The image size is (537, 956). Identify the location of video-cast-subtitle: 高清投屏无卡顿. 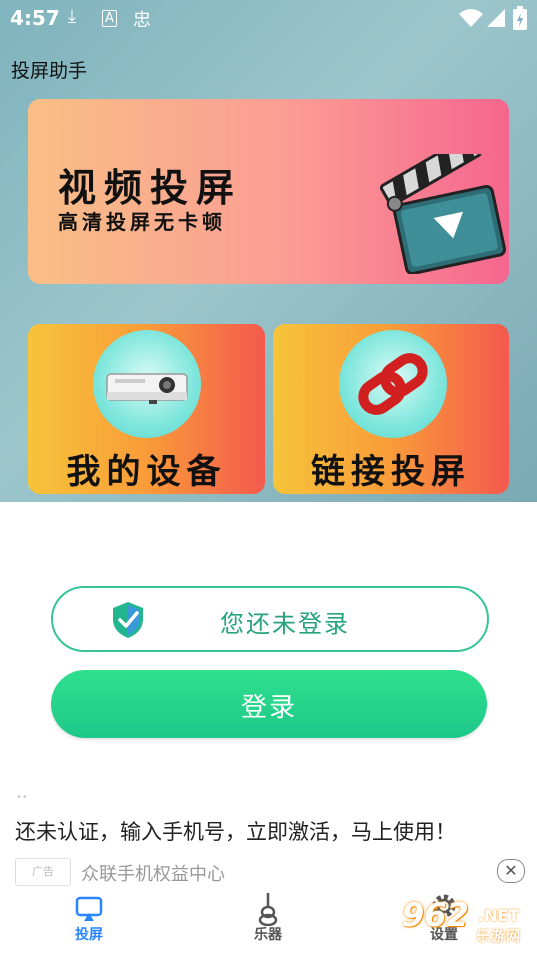
(142, 222).